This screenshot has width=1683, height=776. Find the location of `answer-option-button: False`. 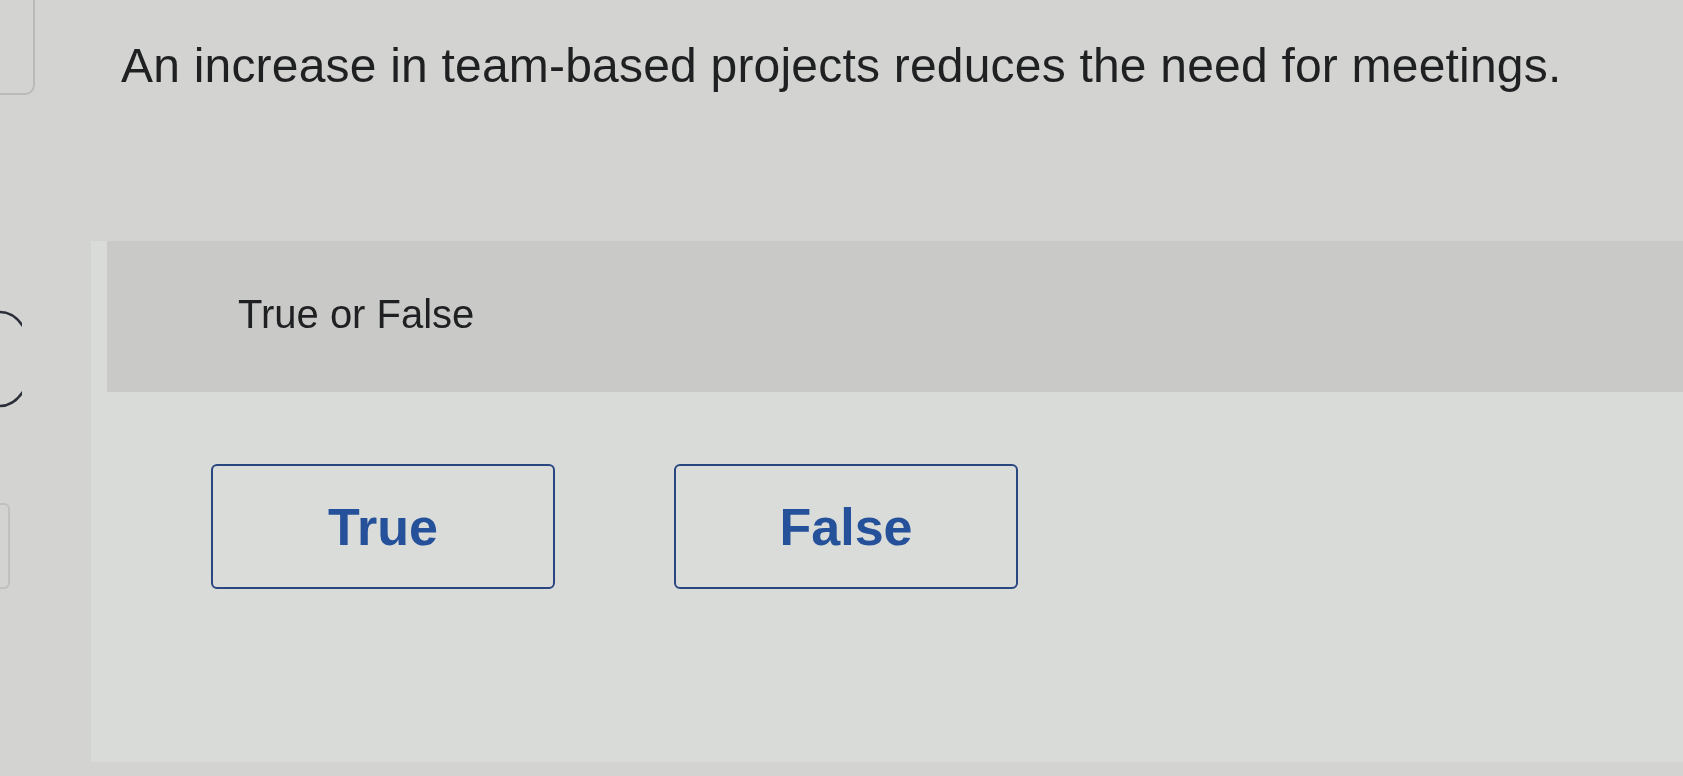

answer-option-button: False is located at coordinates (846, 526).